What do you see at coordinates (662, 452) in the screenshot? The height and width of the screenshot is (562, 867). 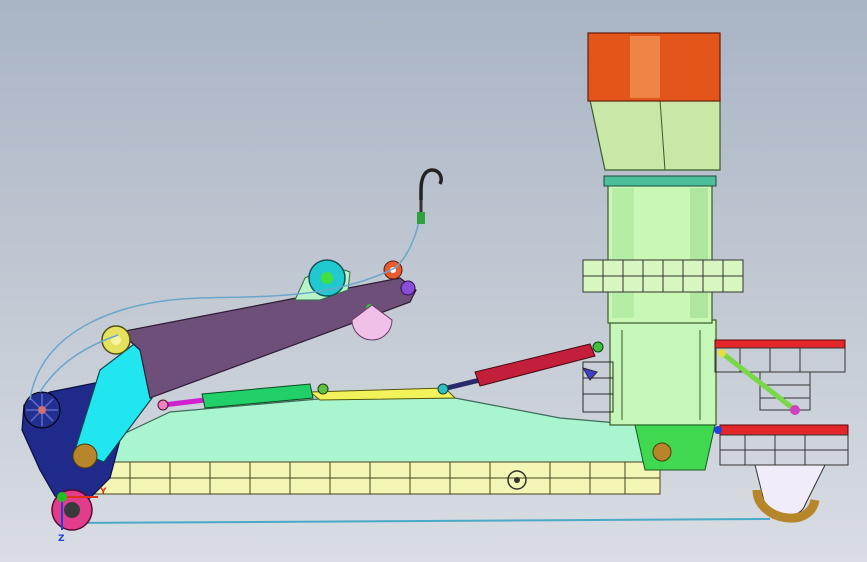 I see `foot-bolt` at bounding box center [662, 452].